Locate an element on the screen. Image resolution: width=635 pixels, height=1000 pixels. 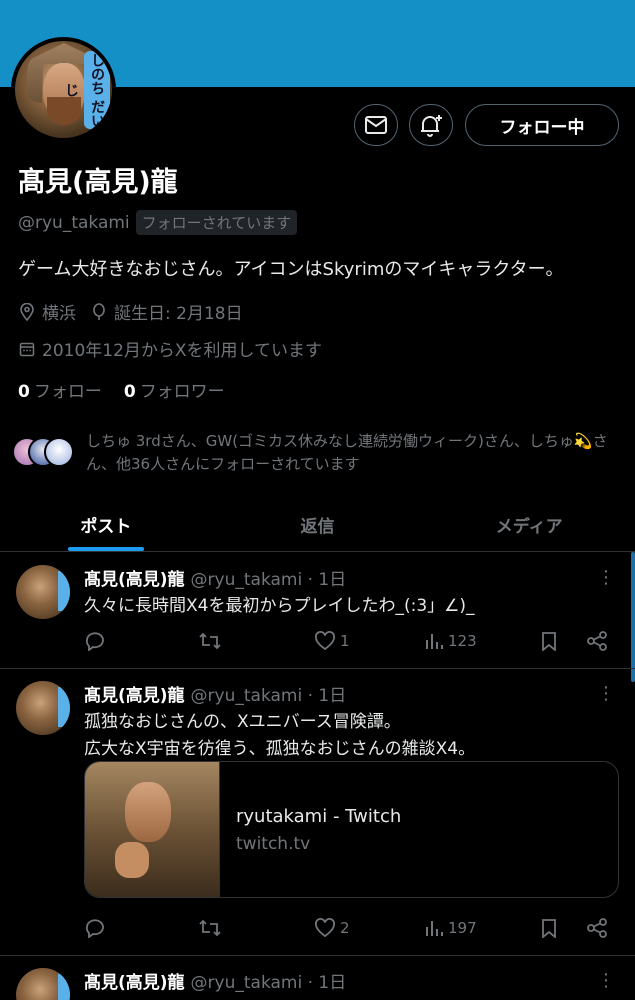
message-button is located at coordinates (376, 125).